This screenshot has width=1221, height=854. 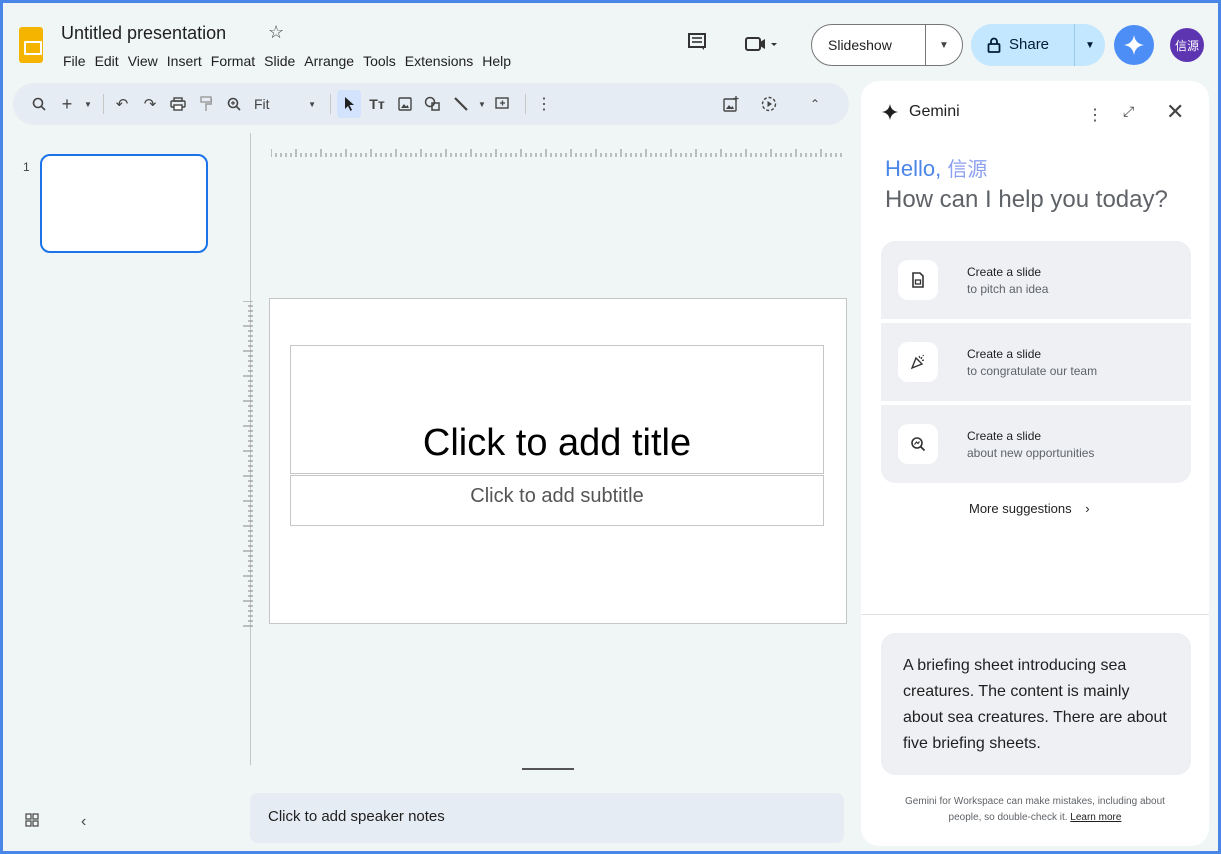 I want to click on add-image-icon, so click(x=731, y=104).